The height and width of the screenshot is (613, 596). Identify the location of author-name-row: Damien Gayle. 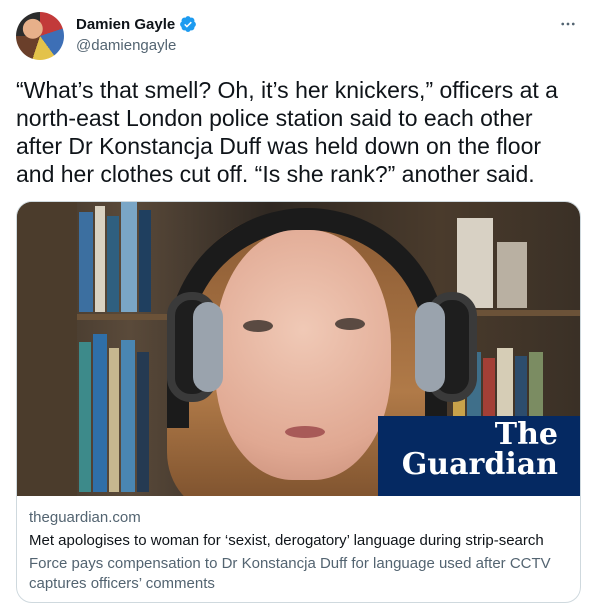
(136, 24).